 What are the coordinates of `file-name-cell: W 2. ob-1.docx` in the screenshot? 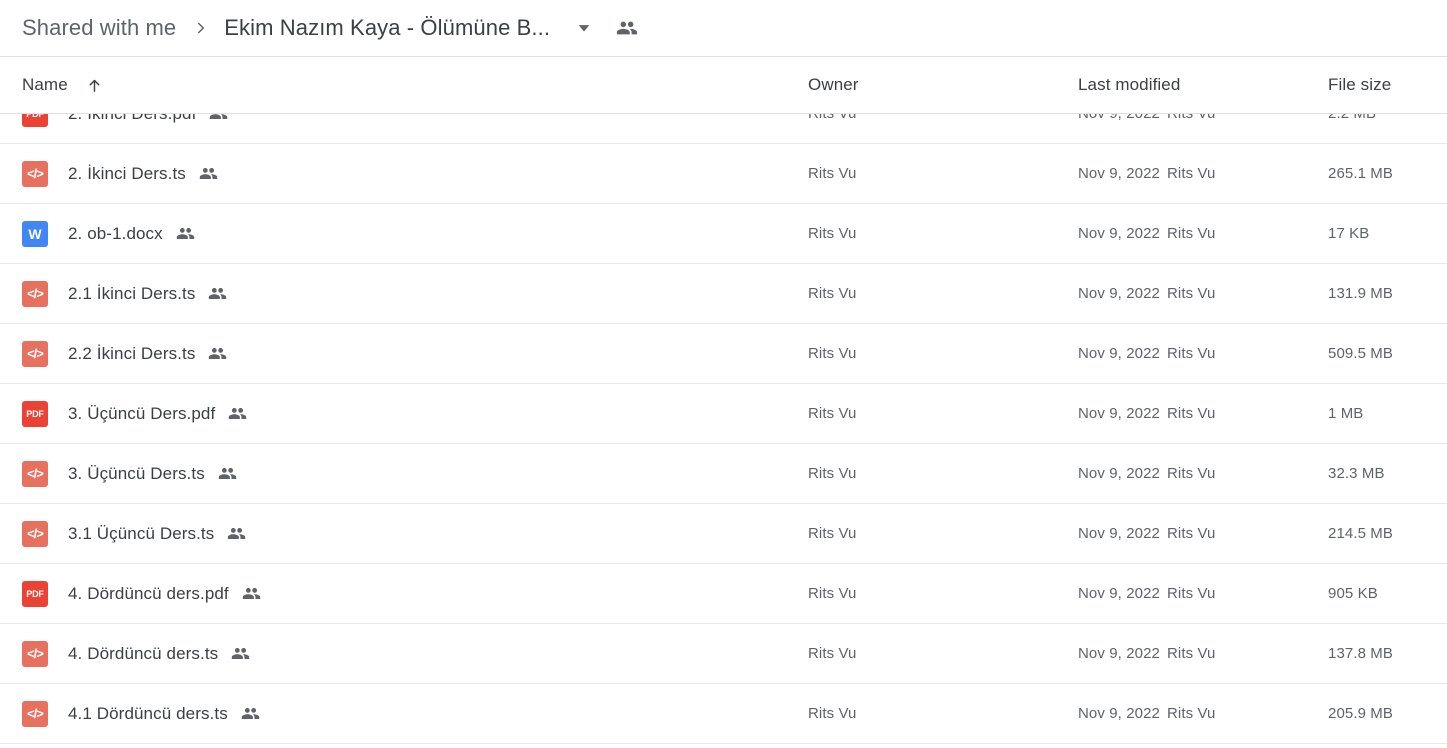 It's located at (404, 233).